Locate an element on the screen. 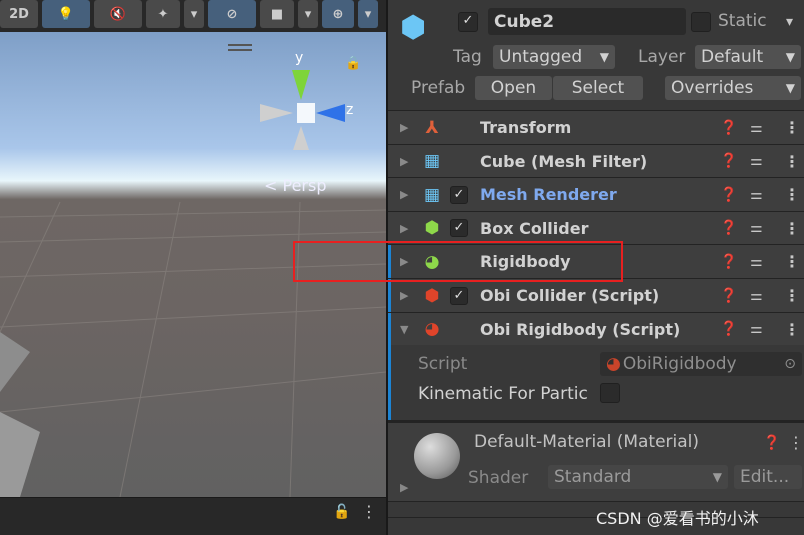  transform-icon: ⅄ is located at coordinates (432, 127).